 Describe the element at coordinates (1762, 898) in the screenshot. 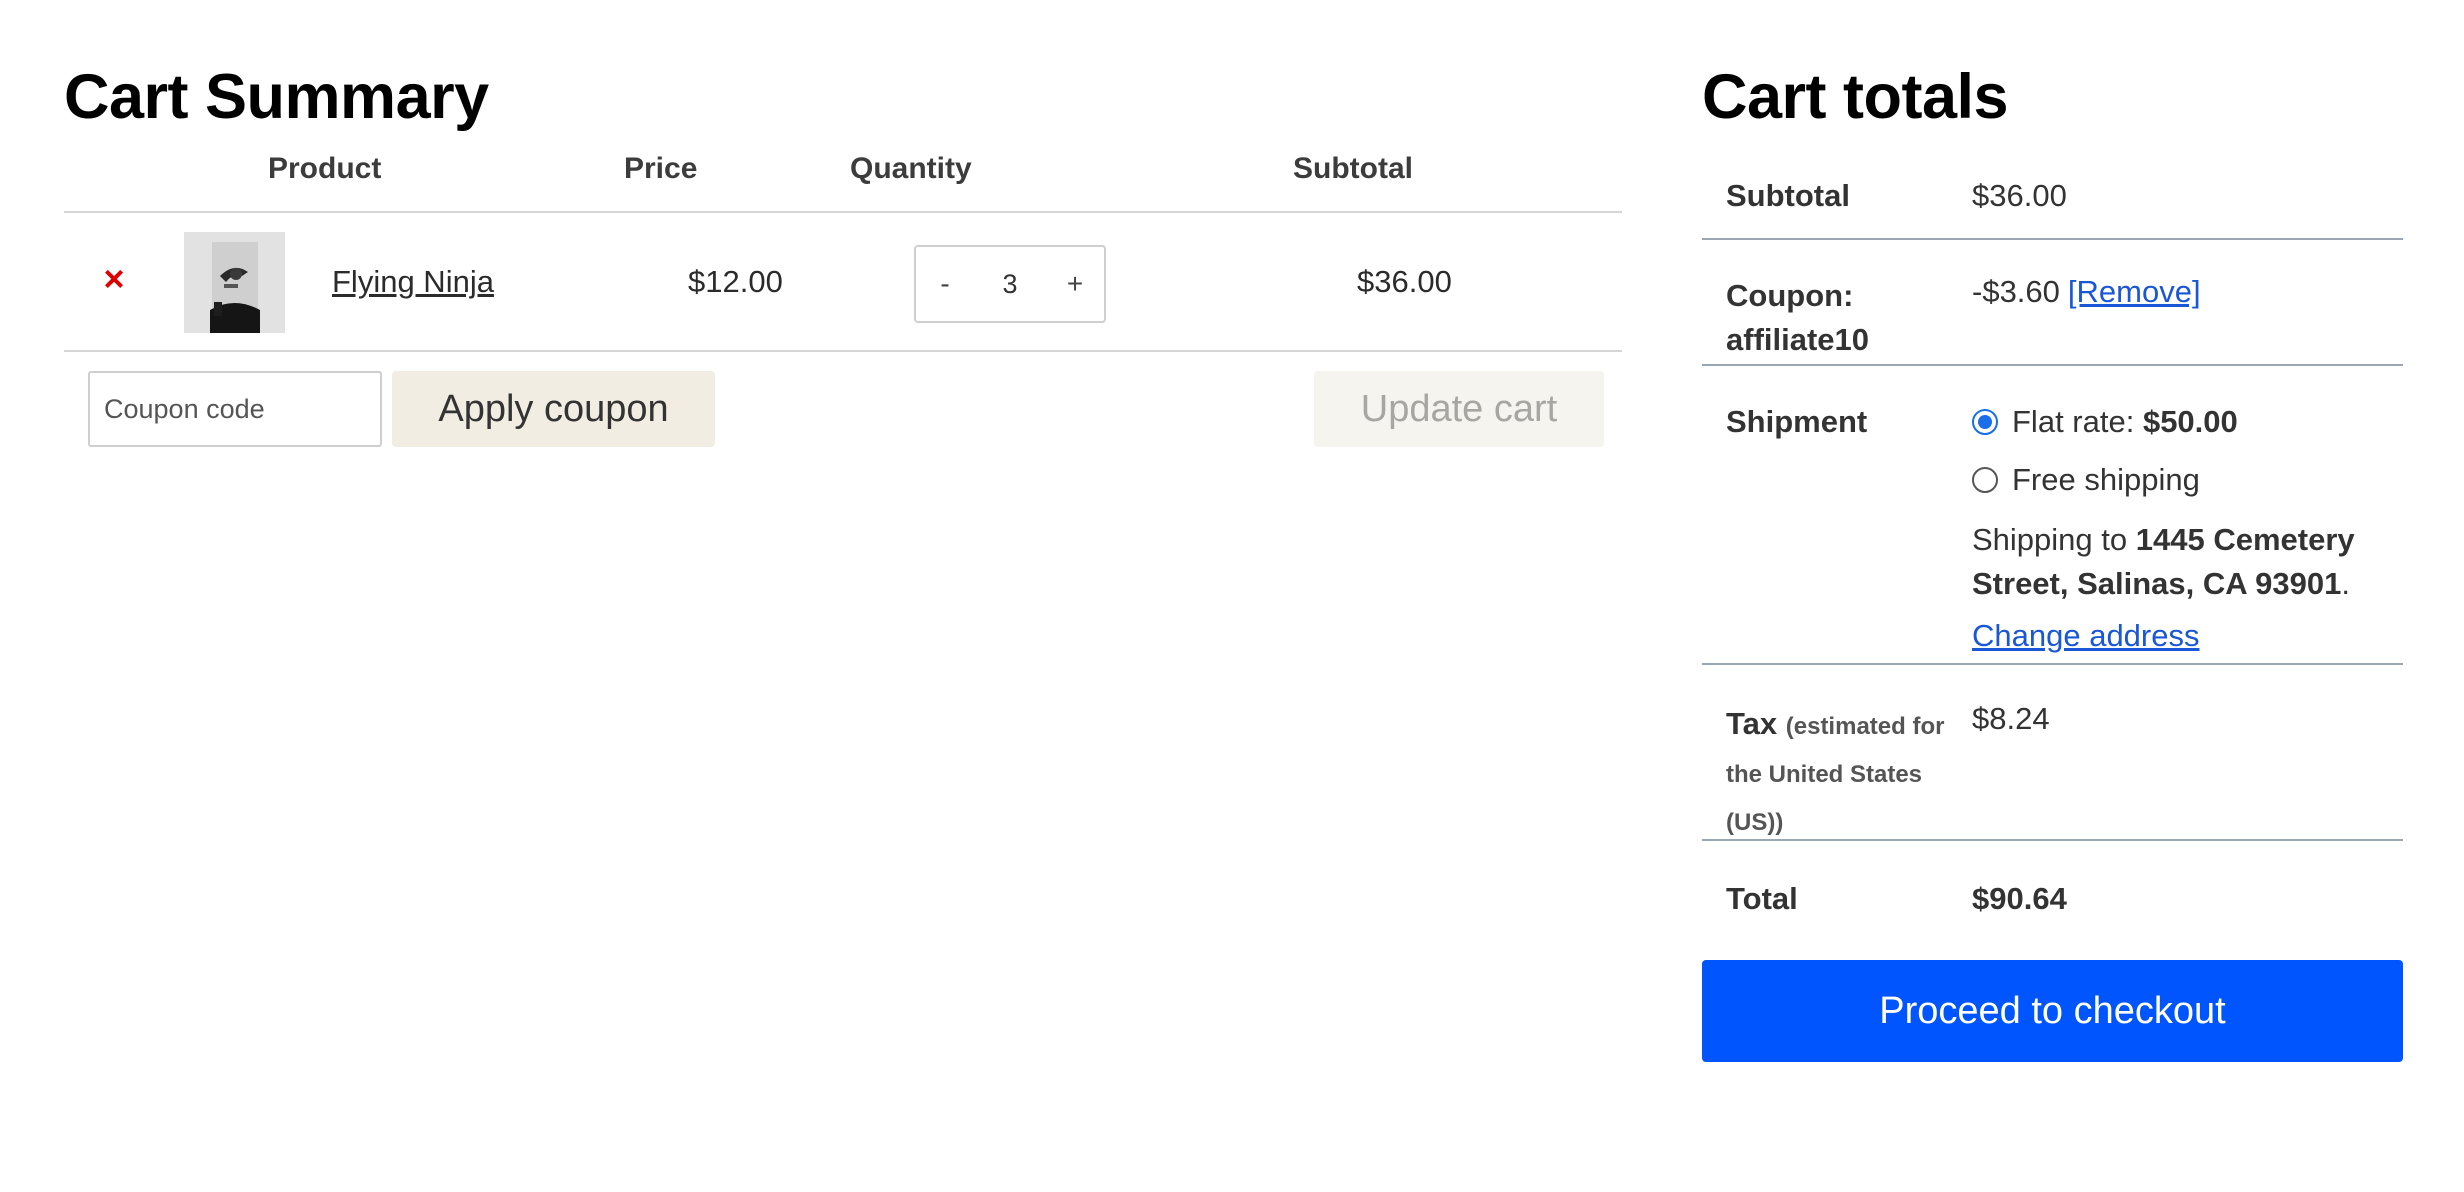

I see `total-label: Total` at that location.